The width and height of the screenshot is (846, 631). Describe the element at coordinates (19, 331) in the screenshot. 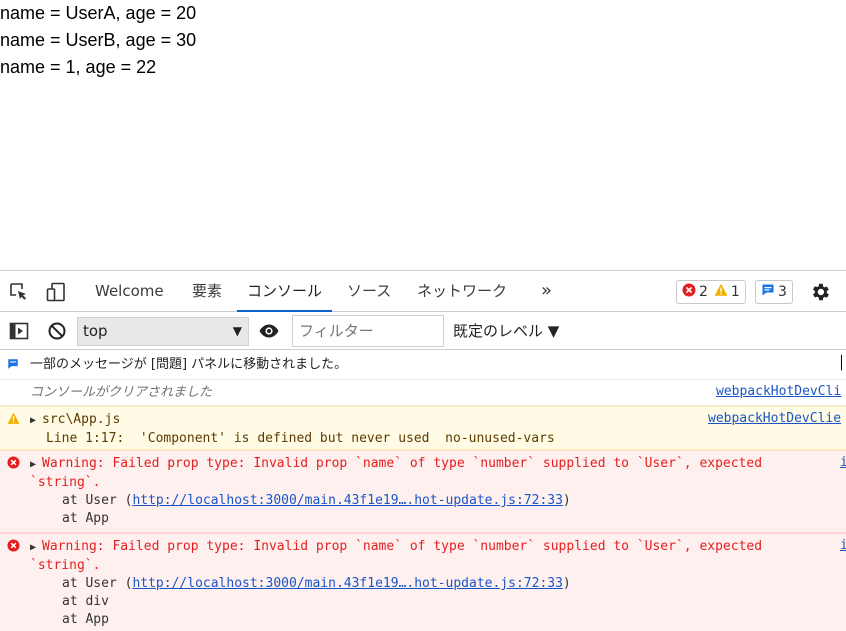

I see `sidebar-toggle-icon` at that location.